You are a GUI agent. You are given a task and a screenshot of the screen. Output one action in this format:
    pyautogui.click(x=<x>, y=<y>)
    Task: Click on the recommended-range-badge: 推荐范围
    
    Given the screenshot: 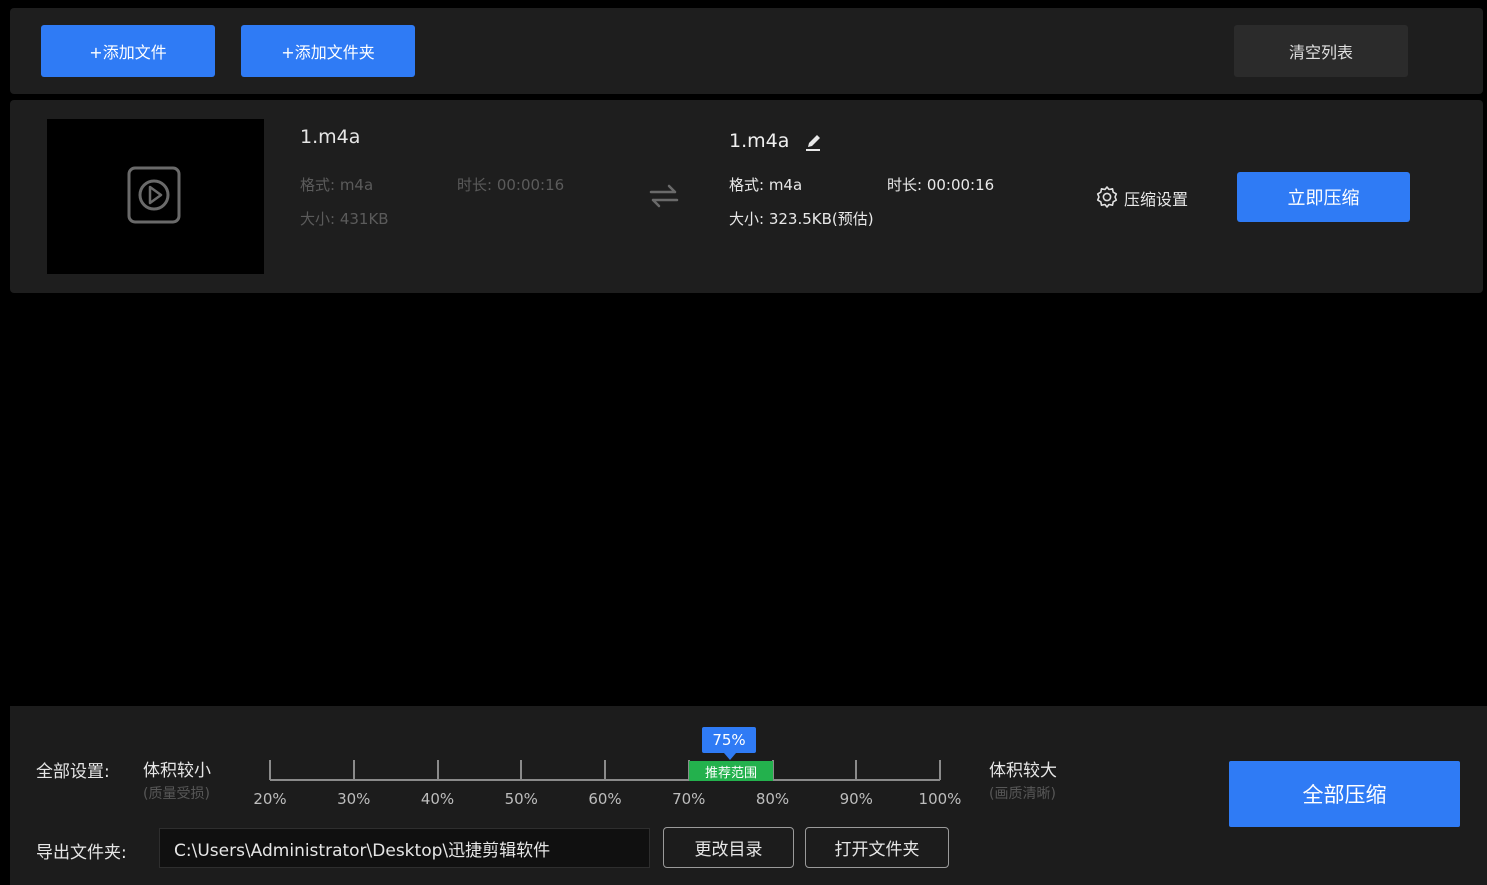 What is the action you would take?
    pyautogui.click(x=731, y=771)
    